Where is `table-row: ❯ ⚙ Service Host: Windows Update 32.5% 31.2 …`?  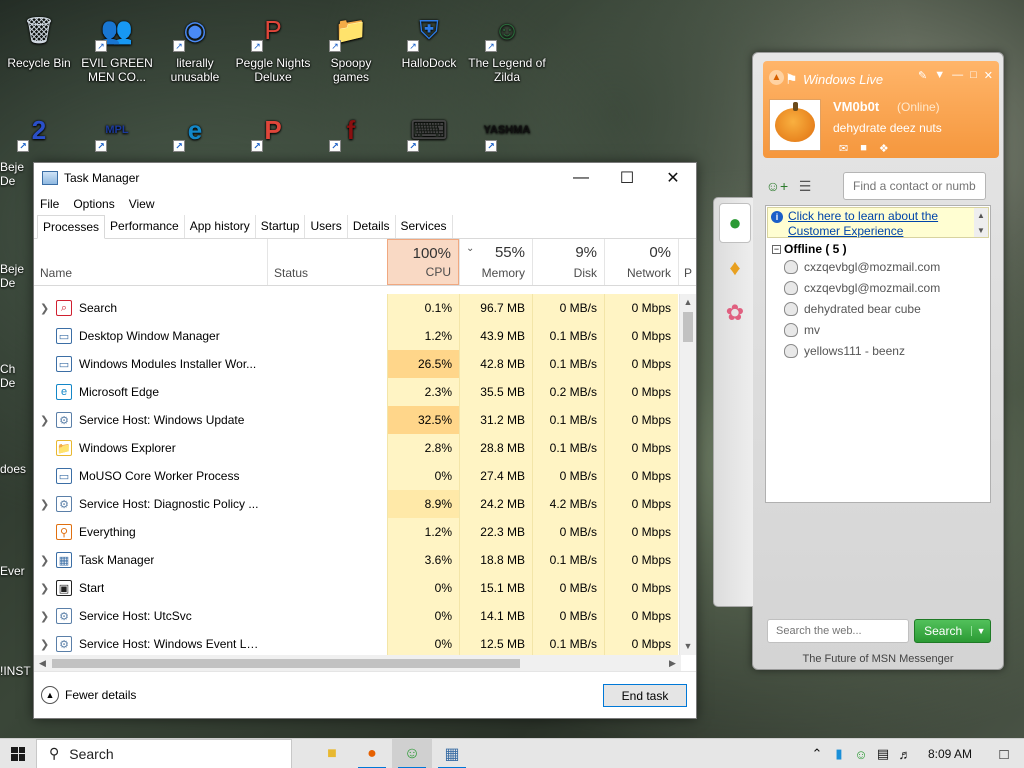 table-row: ❯ ⚙ Service Host: Windows Update 32.5% 31.2 … is located at coordinates (357, 420).